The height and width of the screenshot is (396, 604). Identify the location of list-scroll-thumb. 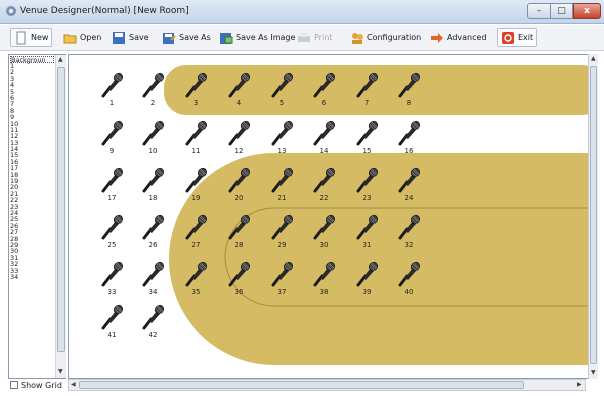
(61, 209).